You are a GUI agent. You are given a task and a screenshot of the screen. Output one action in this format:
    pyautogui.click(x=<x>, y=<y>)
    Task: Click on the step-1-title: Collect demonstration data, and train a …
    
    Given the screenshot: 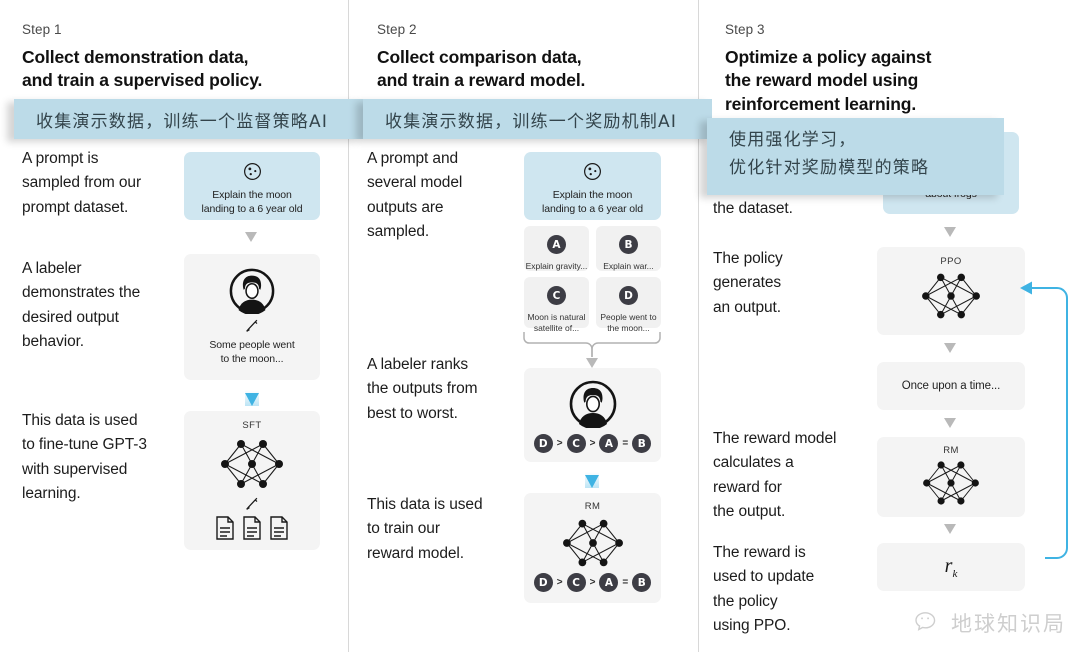 What is the action you would take?
    pyautogui.click(x=185, y=69)
    